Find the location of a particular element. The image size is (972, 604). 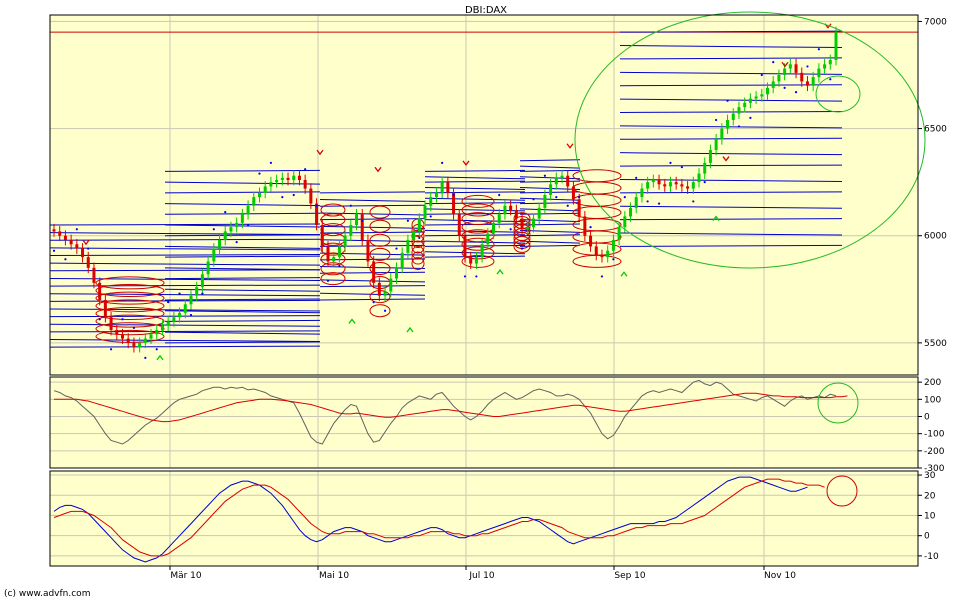

y-tick-label: -200 is located at coordinates (934, 452).